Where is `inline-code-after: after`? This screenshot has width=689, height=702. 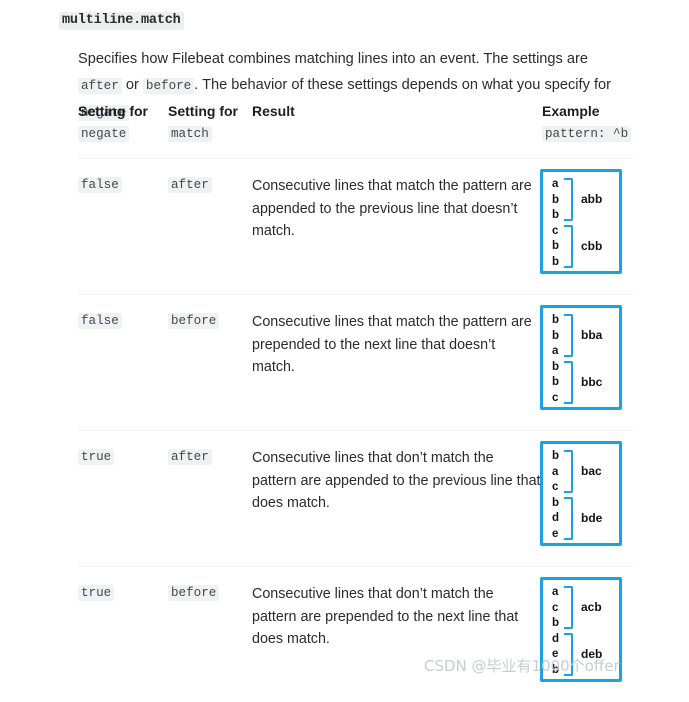 inline-code-after: after is located at coordinates (100, 85).